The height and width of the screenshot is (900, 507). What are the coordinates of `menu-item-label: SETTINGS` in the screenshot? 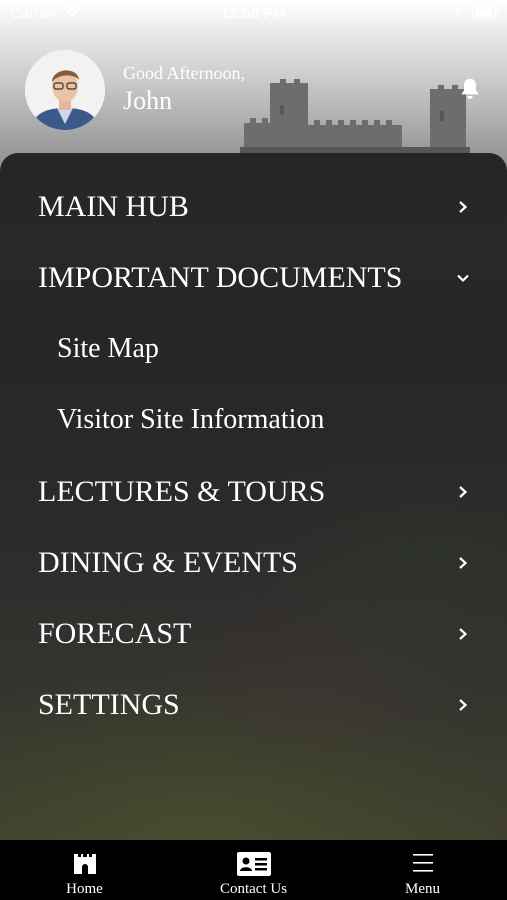 It's located at (109, 704).